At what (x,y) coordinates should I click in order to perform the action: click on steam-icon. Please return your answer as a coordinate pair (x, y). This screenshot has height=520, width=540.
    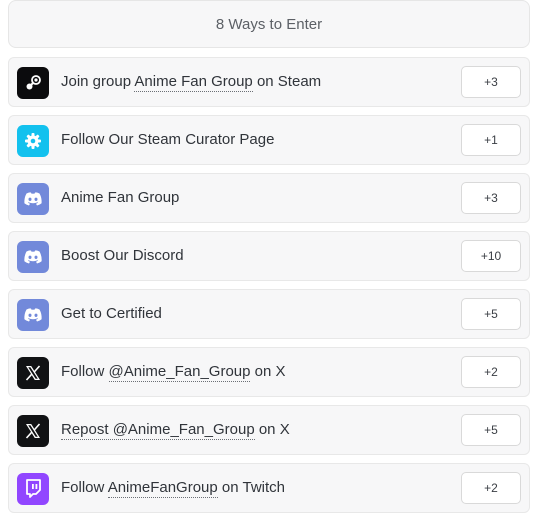
    Looking at the image, I should click on (33, 83).